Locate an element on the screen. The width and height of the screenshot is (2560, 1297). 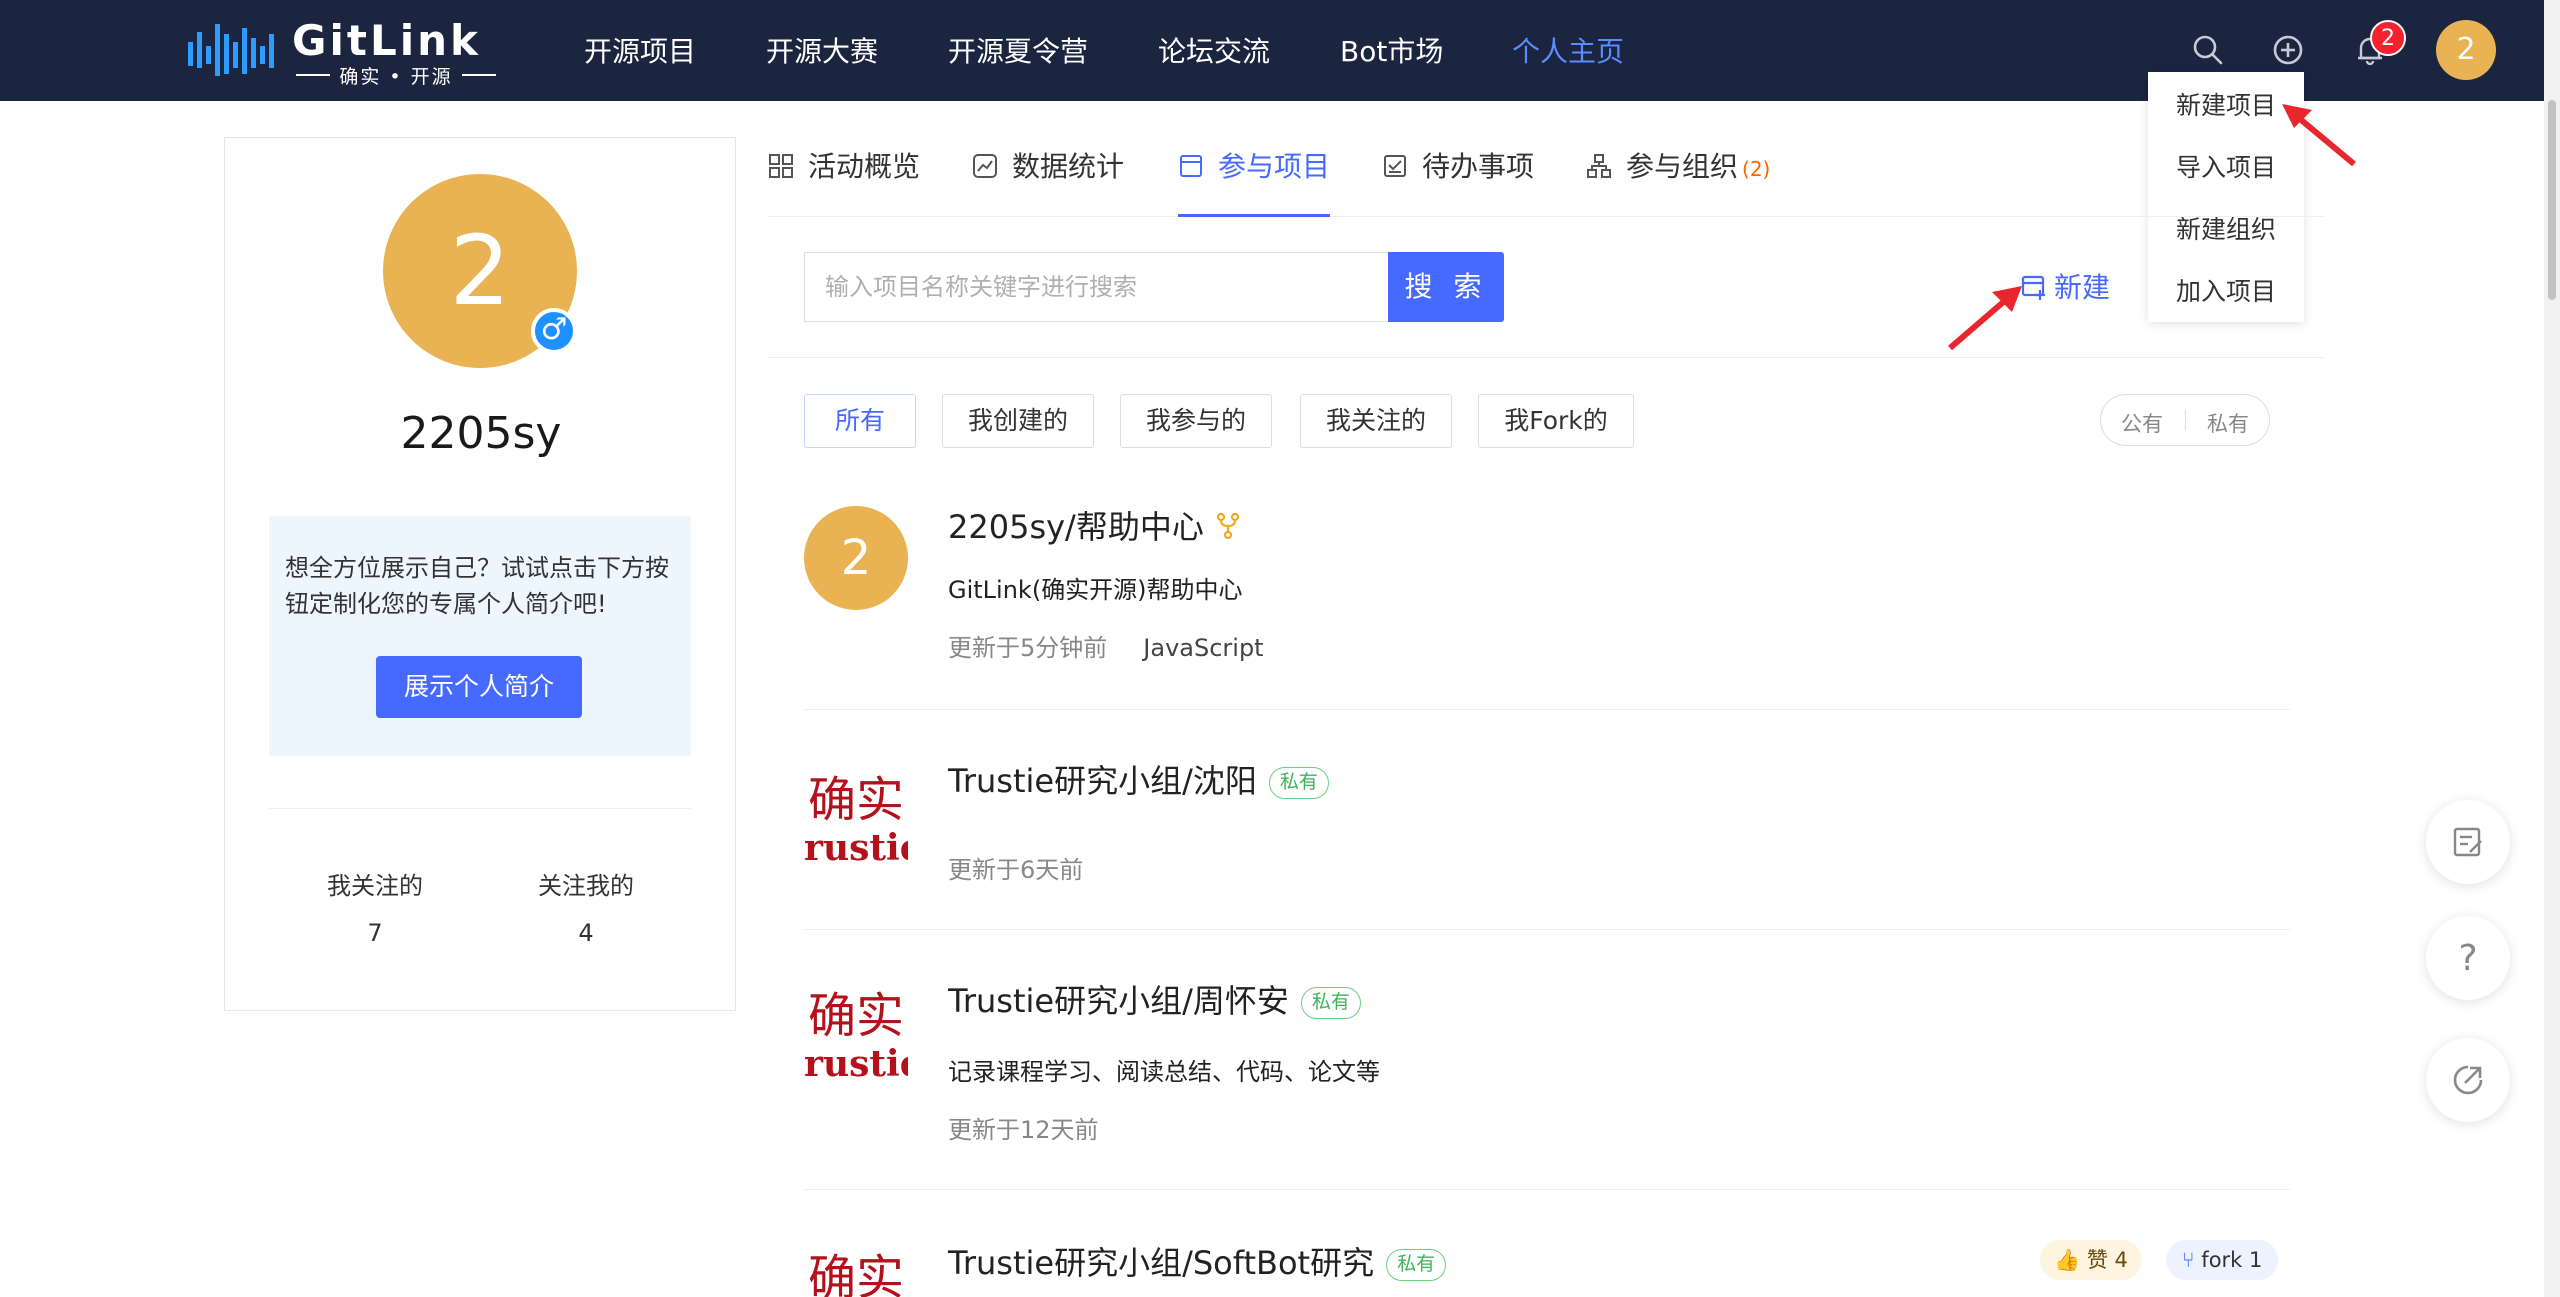
following-label: 我关注的 is located at coordinates (375, 886).